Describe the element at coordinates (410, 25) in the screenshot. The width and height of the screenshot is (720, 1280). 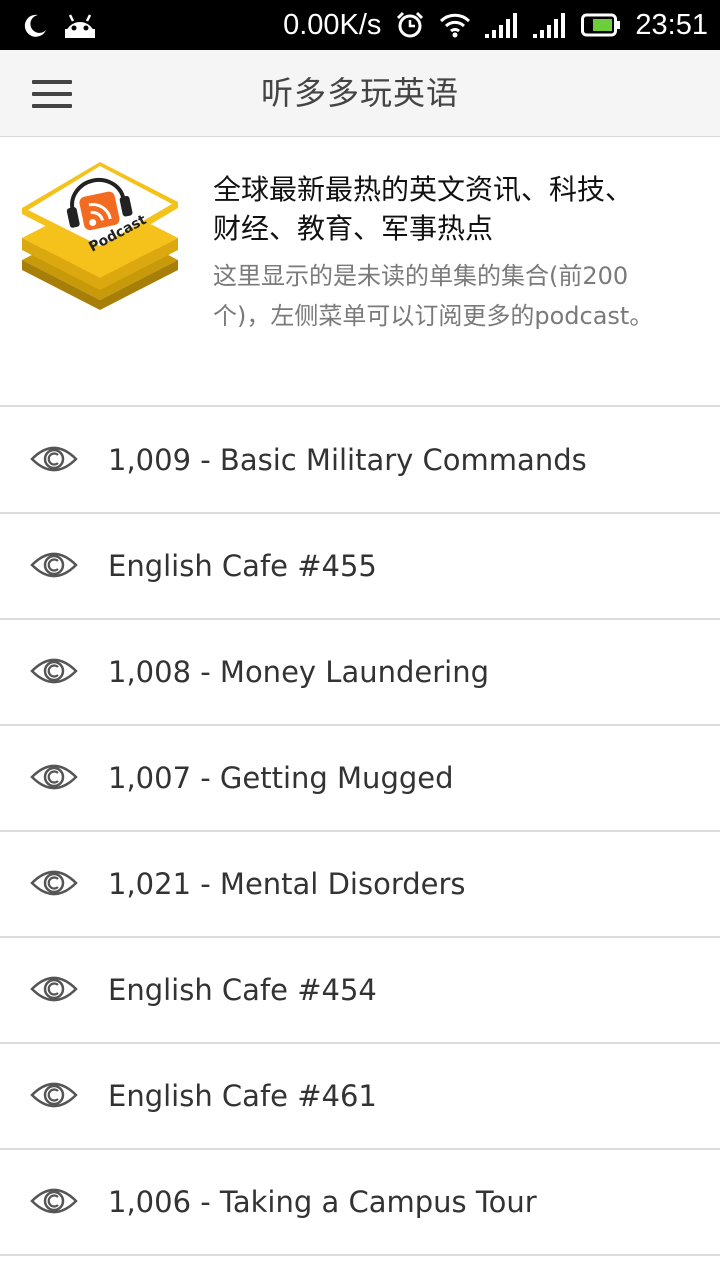
I see `alarm-icon` at that location.